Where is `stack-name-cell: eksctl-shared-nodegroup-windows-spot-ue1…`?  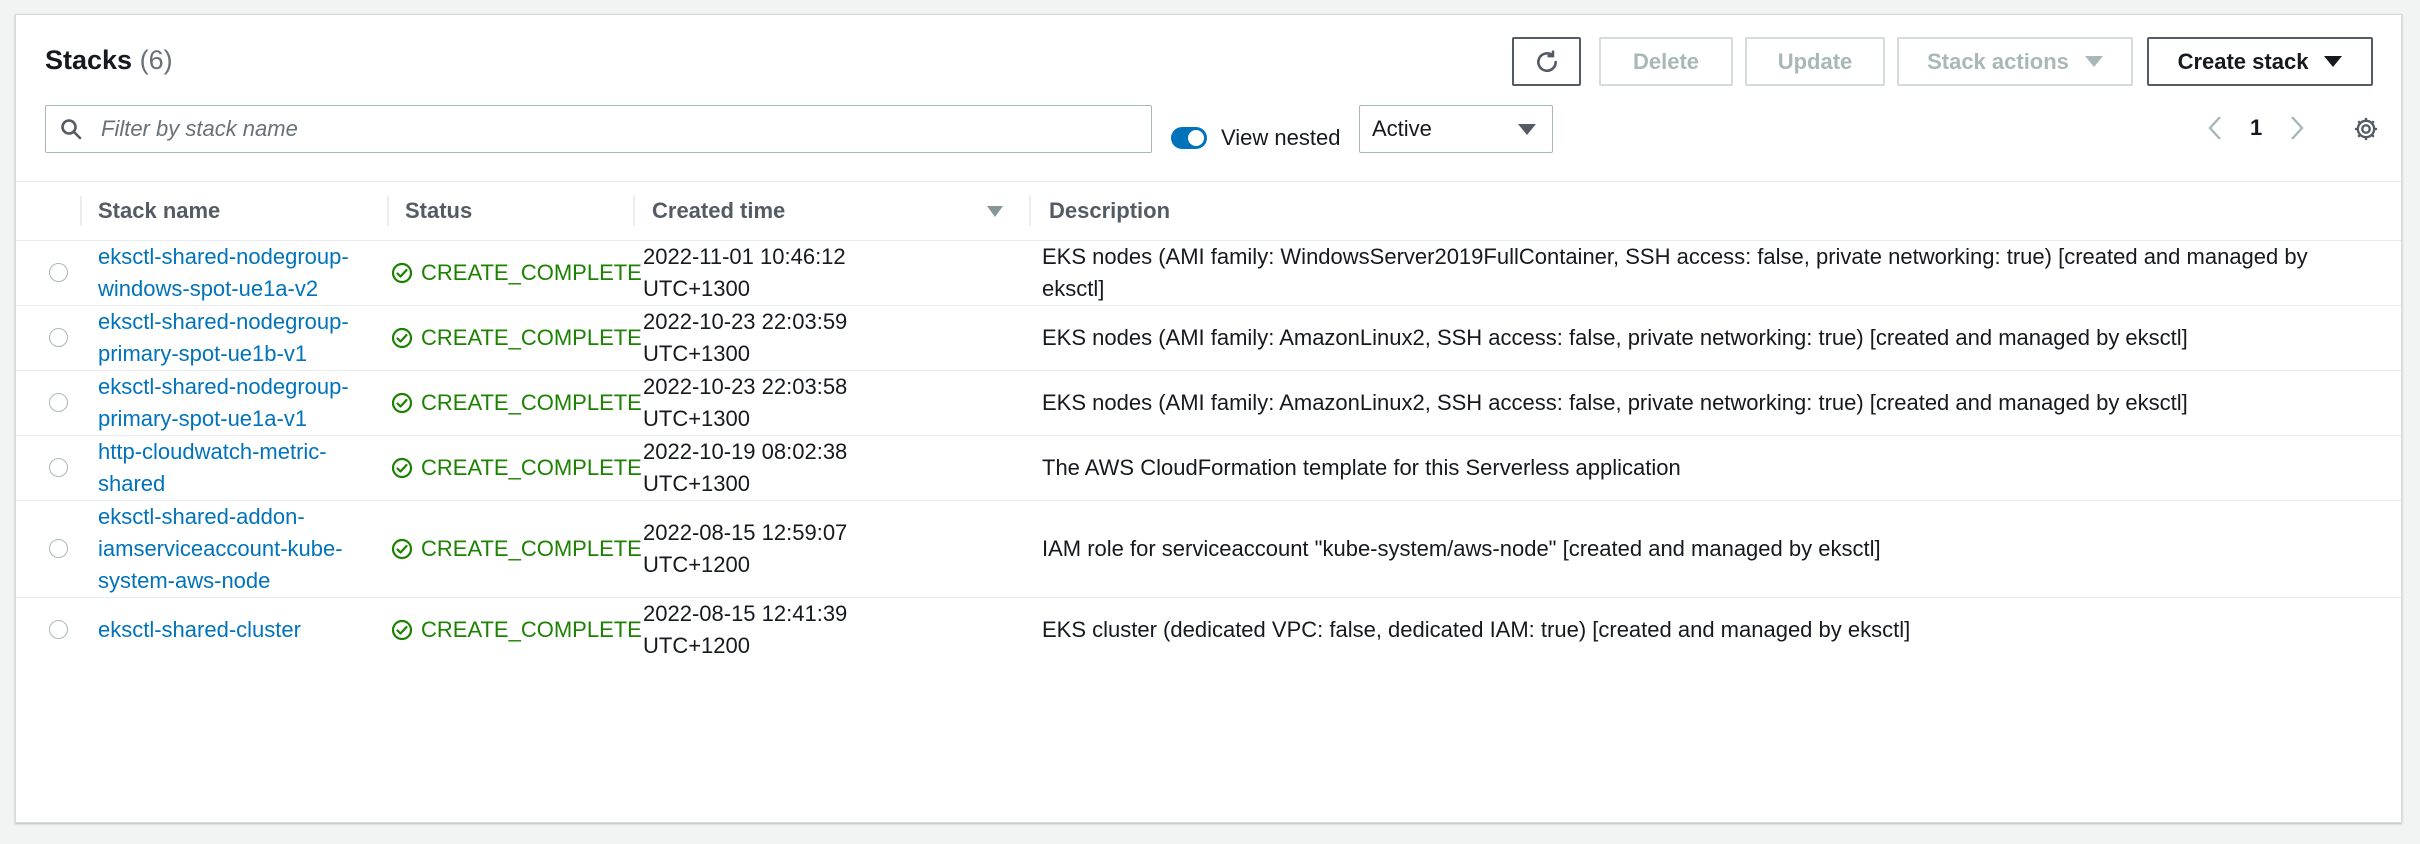
stack-name-cell: eksctl-shared-nodegroup-windows-spot-ue1… is located at coordinates (242, 272).